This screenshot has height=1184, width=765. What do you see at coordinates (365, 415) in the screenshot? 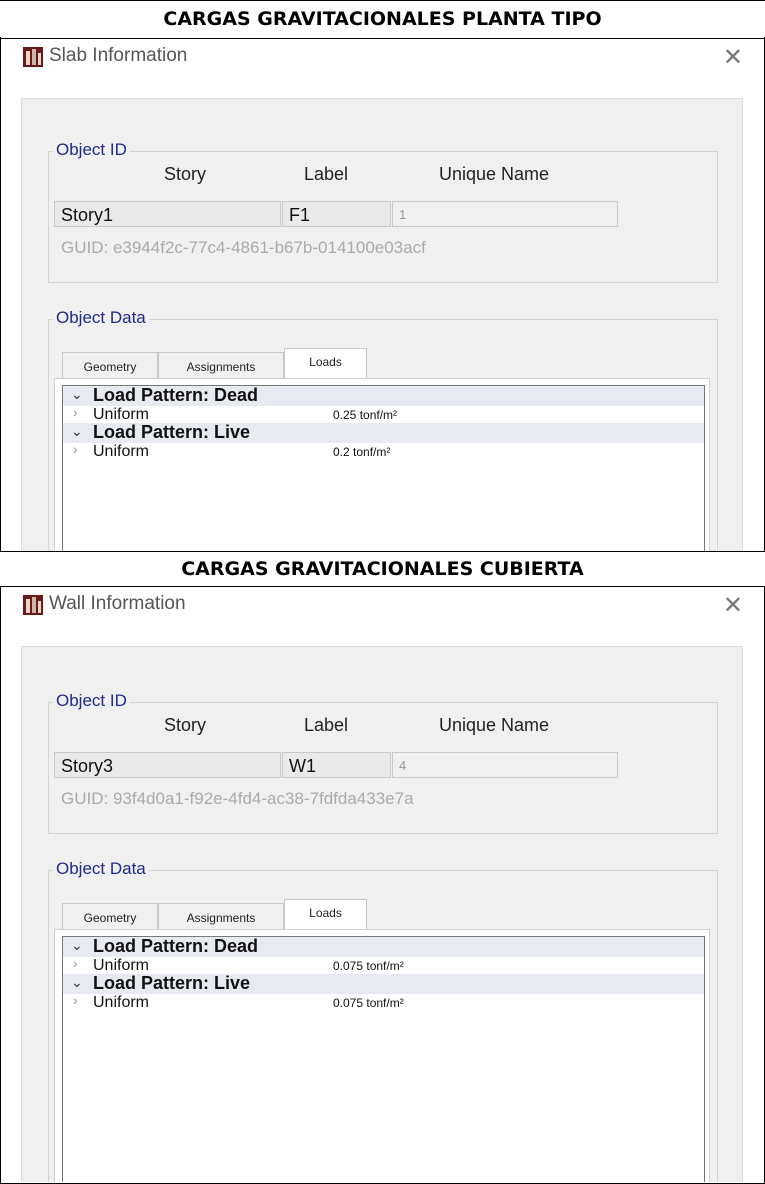
I see `uniform-value: 0.25 tonf/m²` at bounding box center [365, 415].